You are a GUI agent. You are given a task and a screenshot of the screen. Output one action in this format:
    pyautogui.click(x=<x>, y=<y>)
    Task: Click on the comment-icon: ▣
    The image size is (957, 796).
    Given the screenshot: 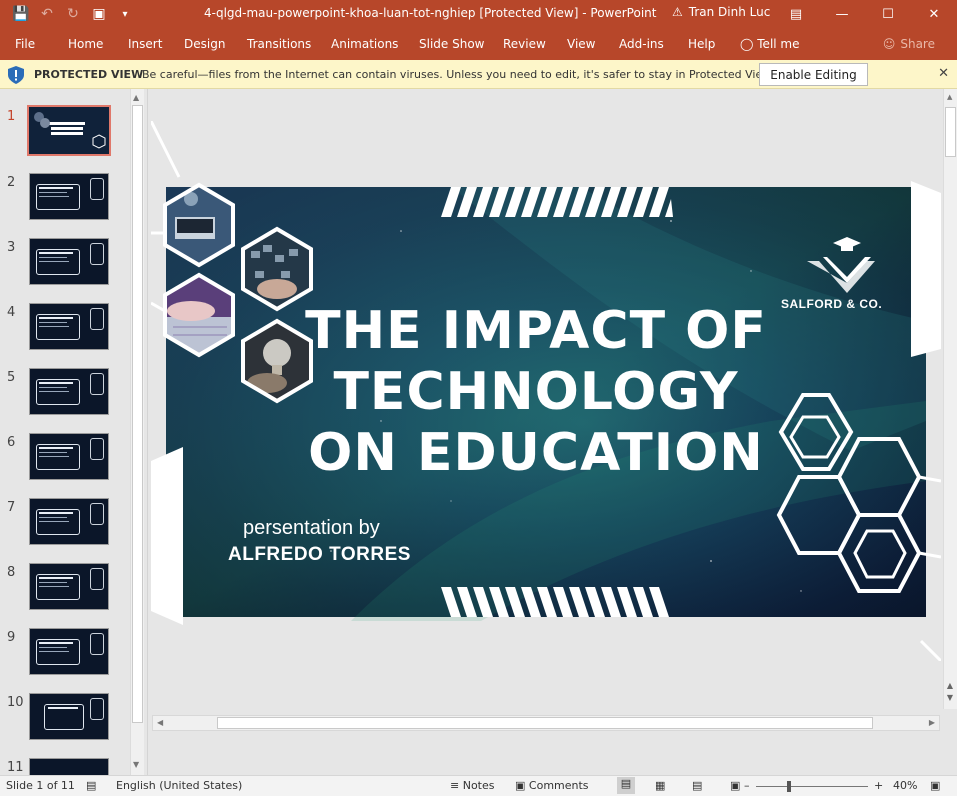 What is the action you would take?
    pyautogui.click(x=520, y=785)
    